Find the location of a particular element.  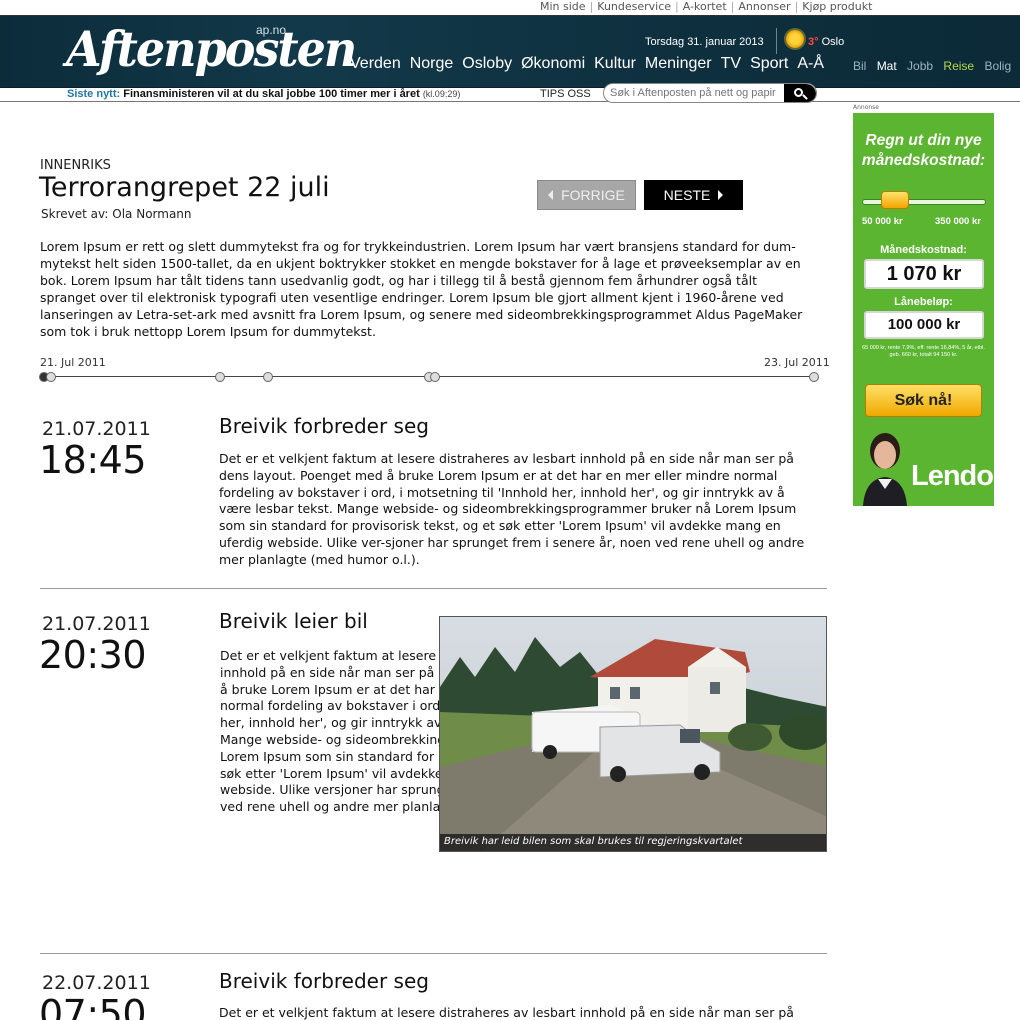

utility-link-min-side: Min side is located at coordinates (563, 6).